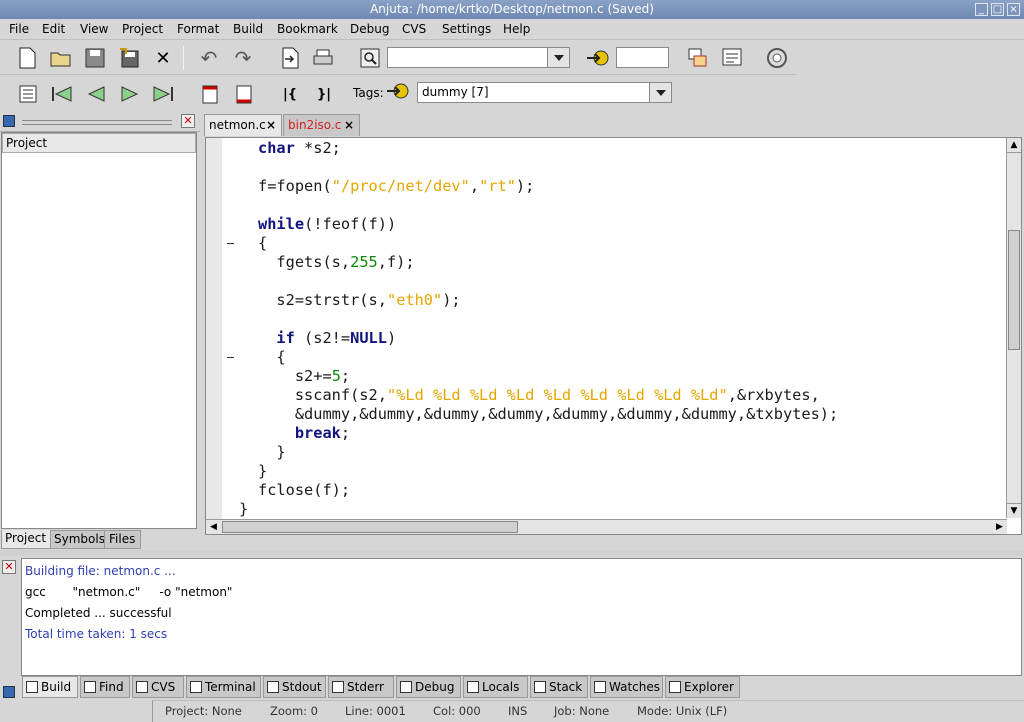 The height and width of the screenshot is (722, 1024). I want to click on next-mesg-button, so click(244, 94).